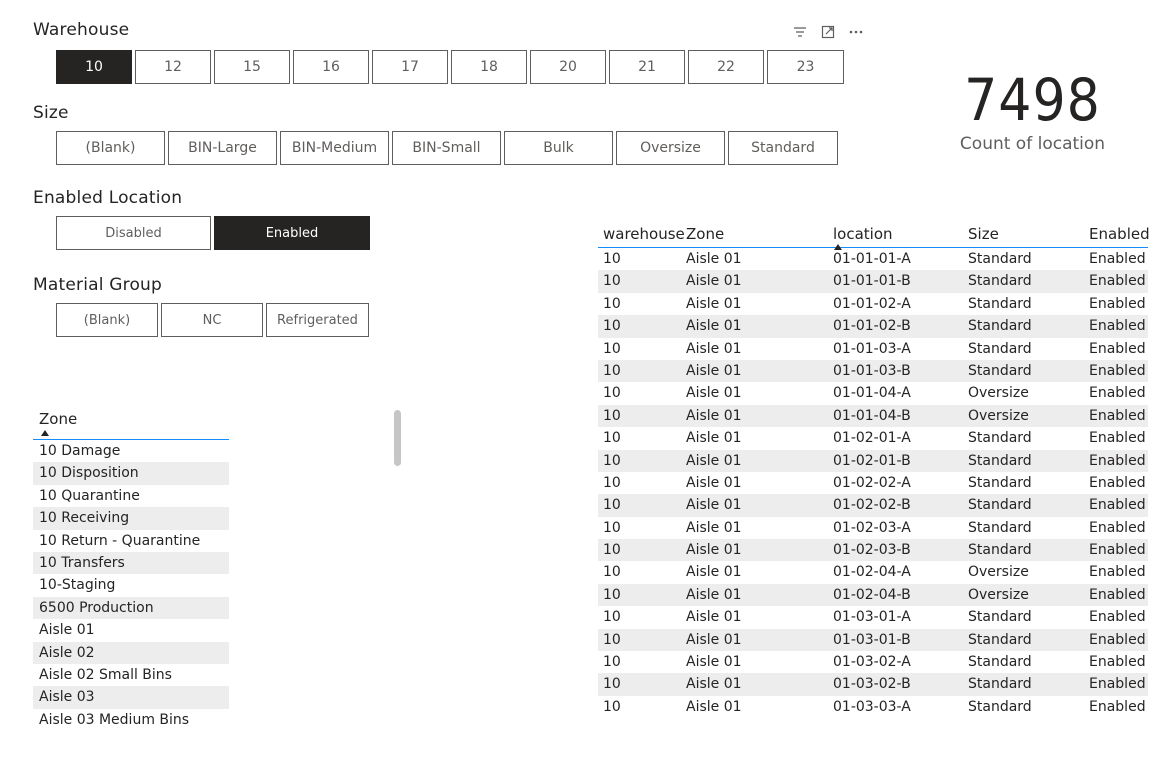  Describe the element at coordinates (856, 32) in the screenshot. I see `more-options-icon` at that location.